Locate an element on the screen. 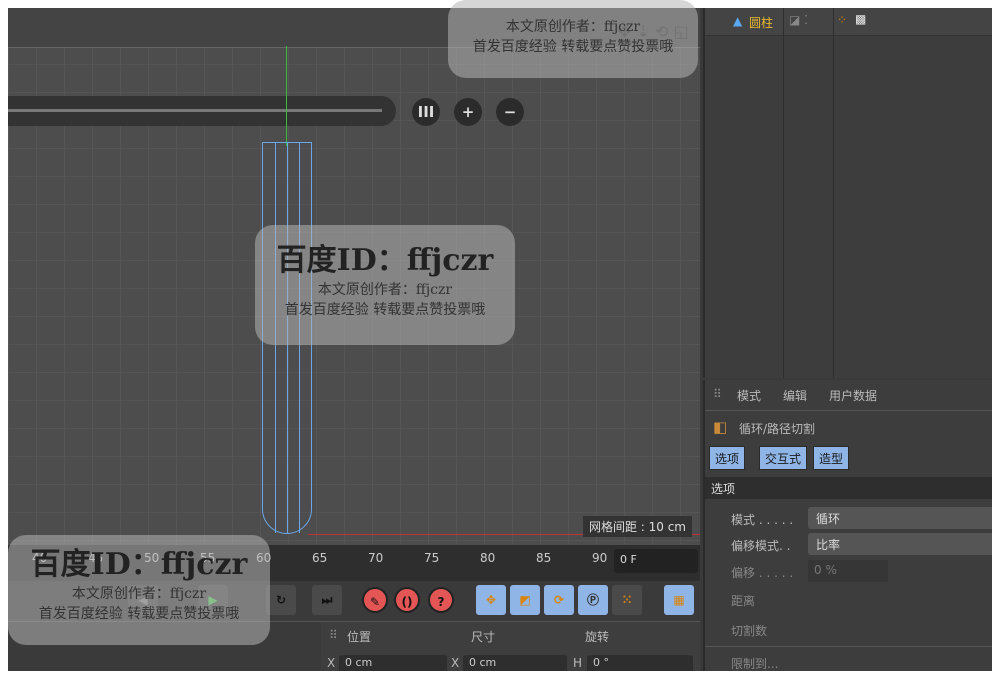  pause-icon: III is located at coordinates (426, 112).